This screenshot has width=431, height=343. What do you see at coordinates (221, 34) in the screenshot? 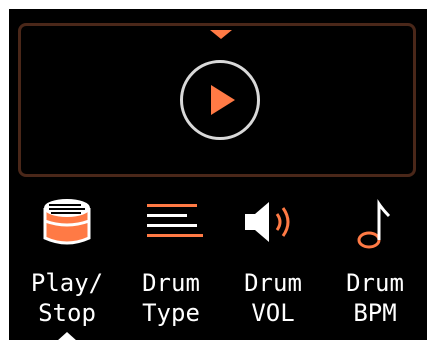
I see `top-indicator-icon` at bounding box center [221, 34].